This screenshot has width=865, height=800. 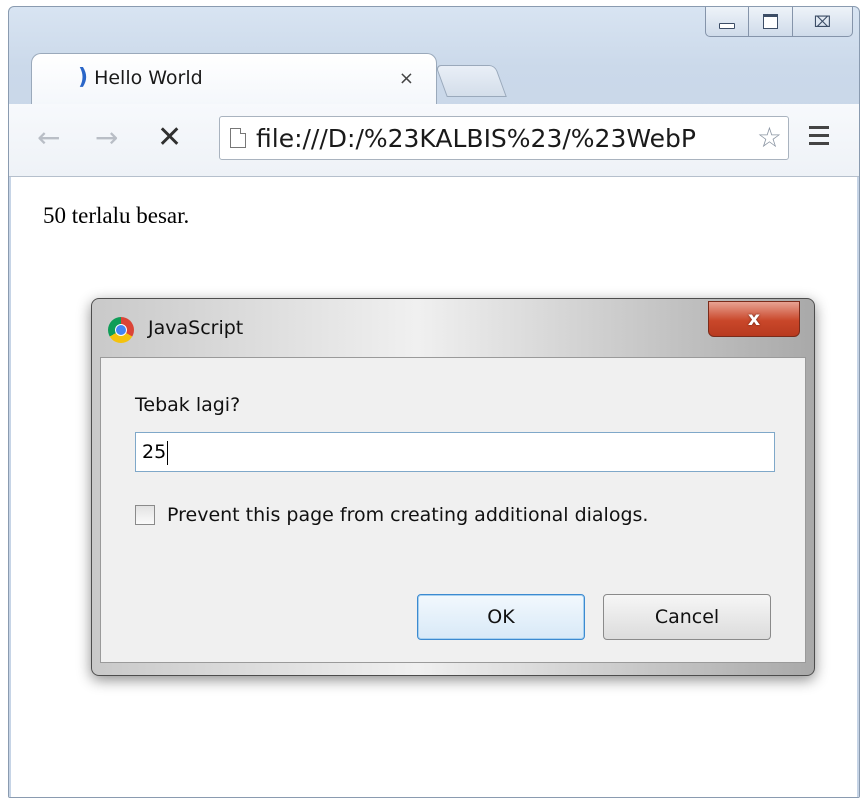 I want to click on prompt-input: 25, so click(x=455, y=452).